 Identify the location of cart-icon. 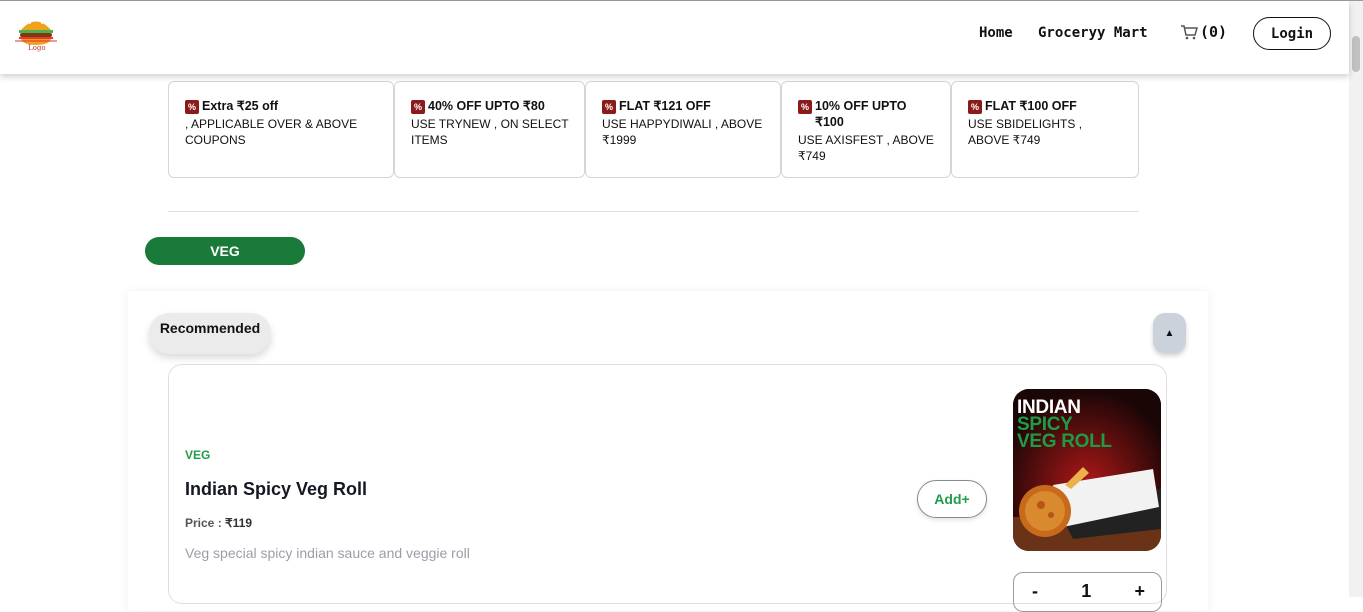
(1189, 32).